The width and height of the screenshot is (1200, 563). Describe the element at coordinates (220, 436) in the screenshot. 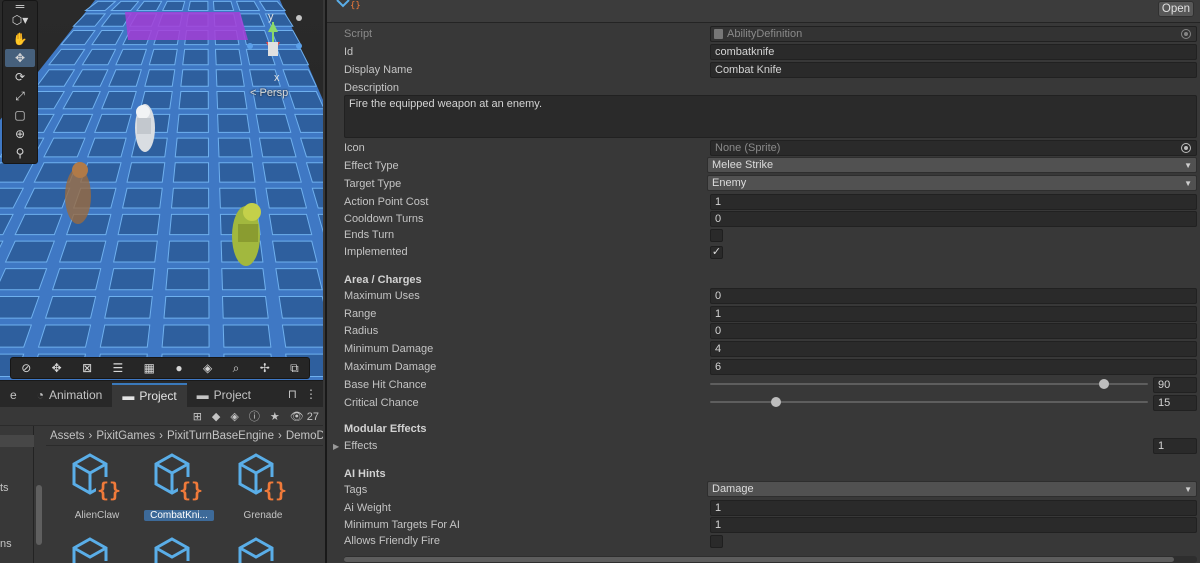

I see `breadcrumb-item: PixitTurnBaseEngine` at that location.